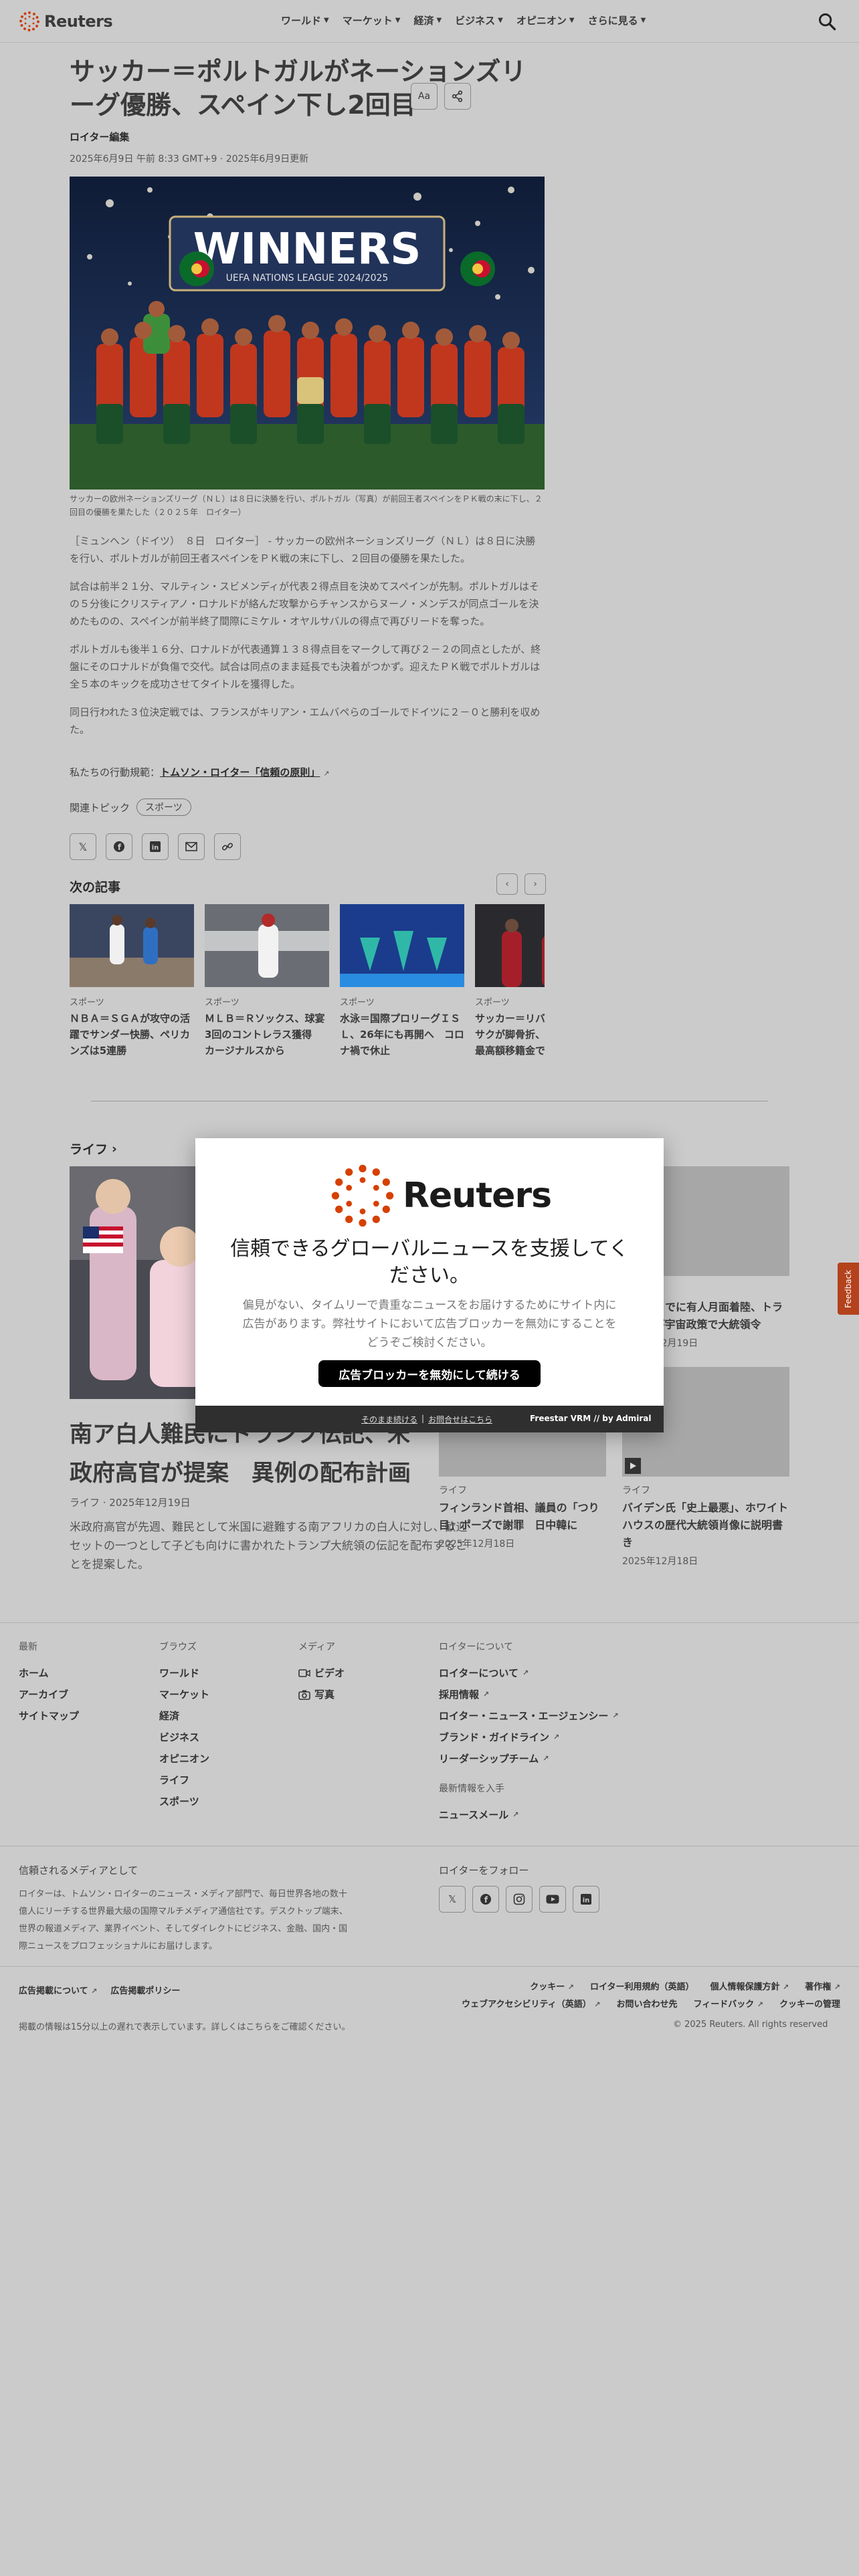 This screenshot has height=2576, width=859. I want to click on carousel-prev-button: ‹, so click(507, 884).